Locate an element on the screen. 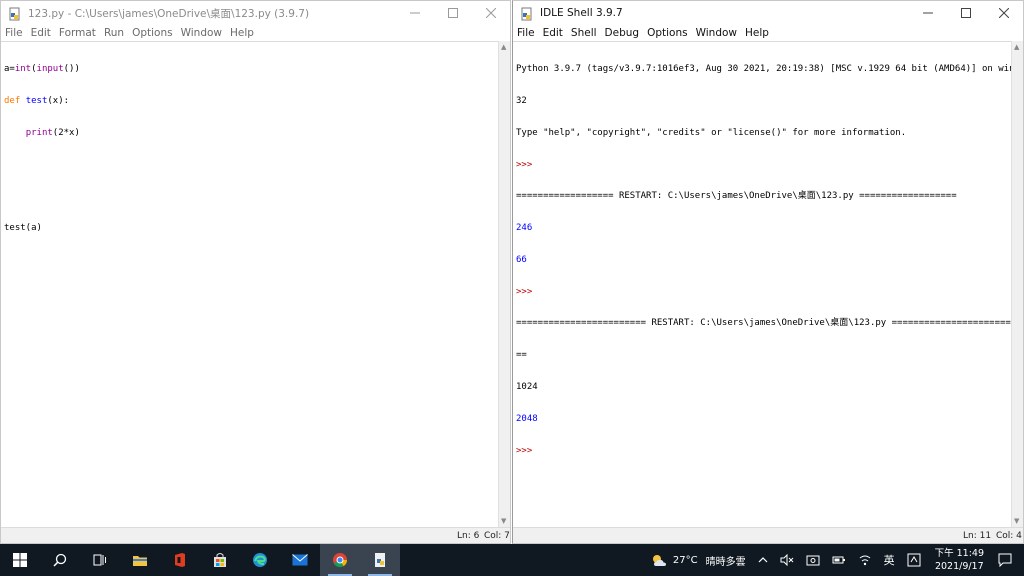 The height and width of the screenshot is (576, 1024). ime-mode-icon is located at coordinates (914, 560).